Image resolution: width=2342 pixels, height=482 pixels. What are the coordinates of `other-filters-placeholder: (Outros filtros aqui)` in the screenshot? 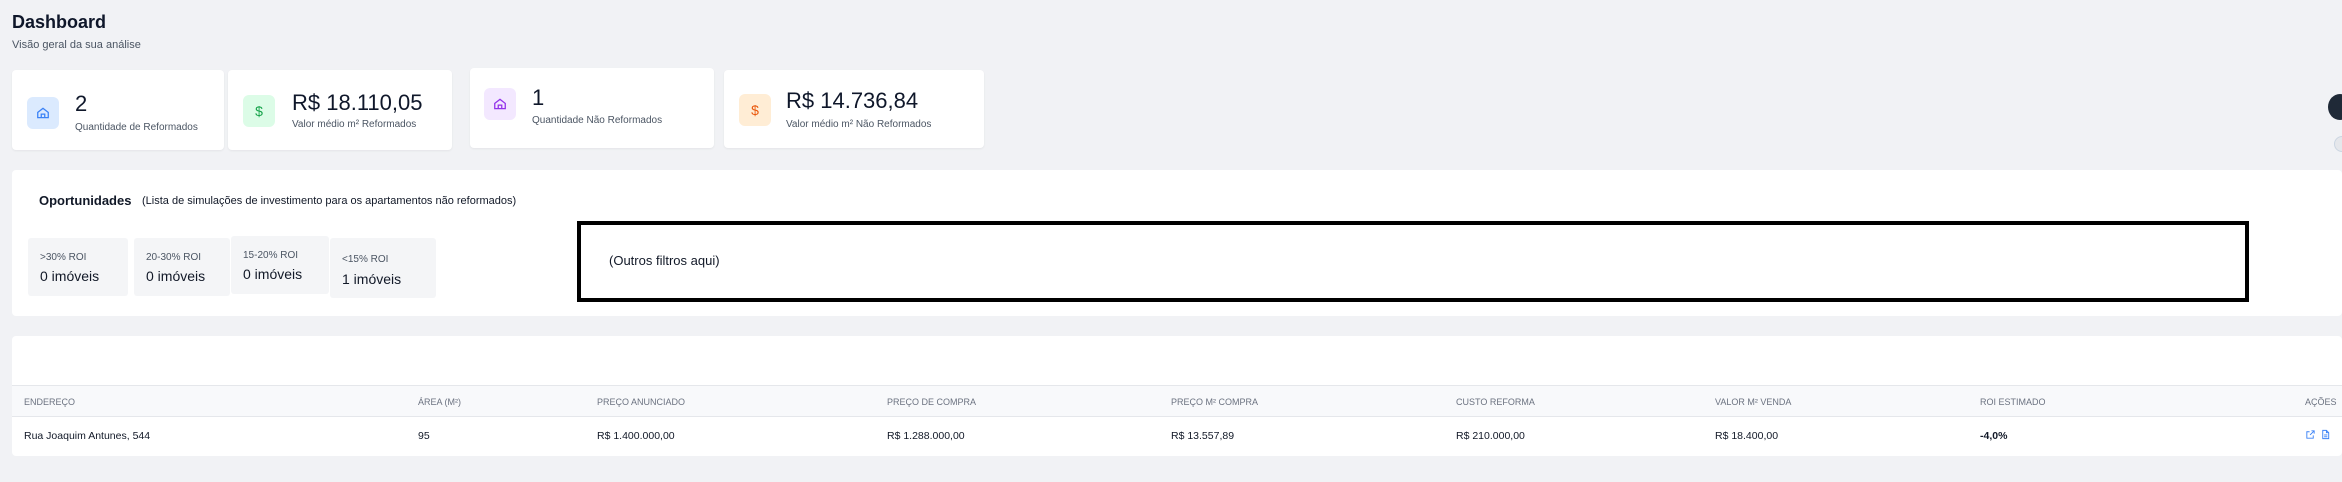 It's located at (664, 260).